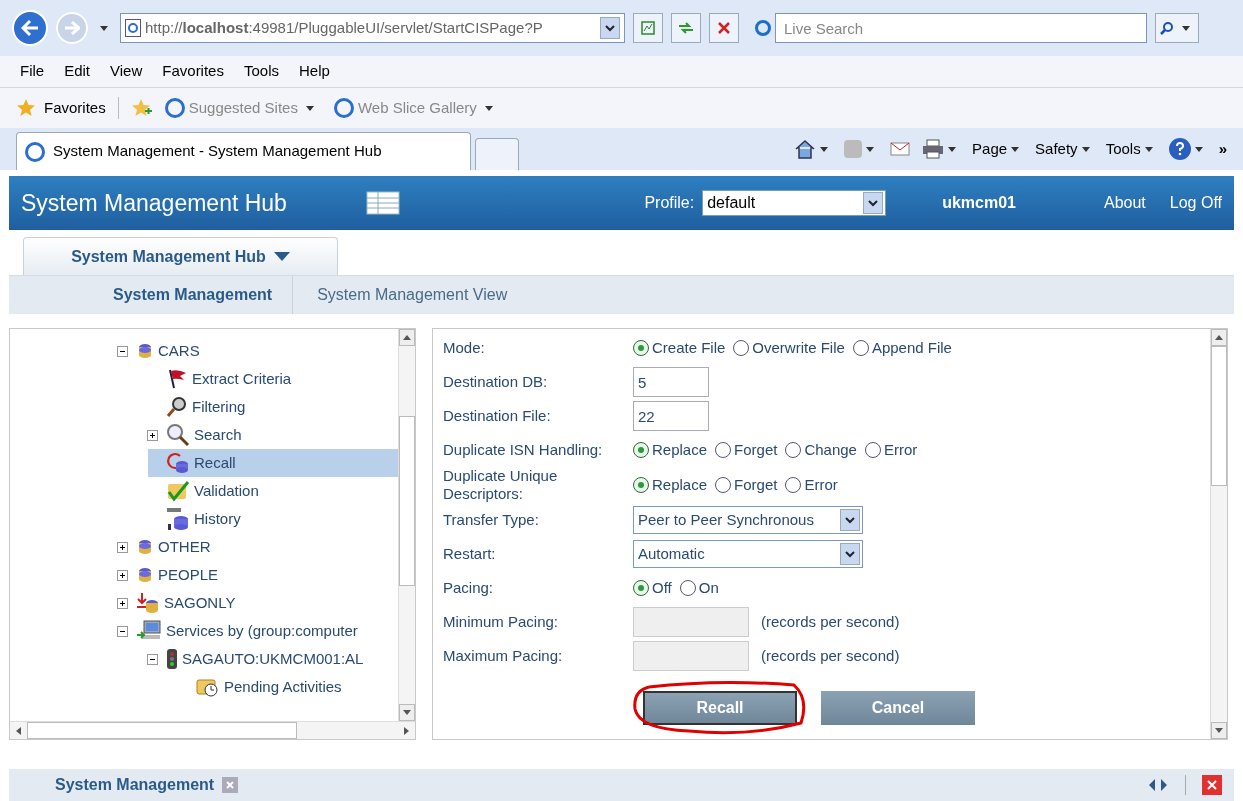  Describe the element at coordinates (372, 28) in the screenshot. I see `address-field: http://localhost:49981/PluggableUI/servlet/StartCISPage?P` at that location.